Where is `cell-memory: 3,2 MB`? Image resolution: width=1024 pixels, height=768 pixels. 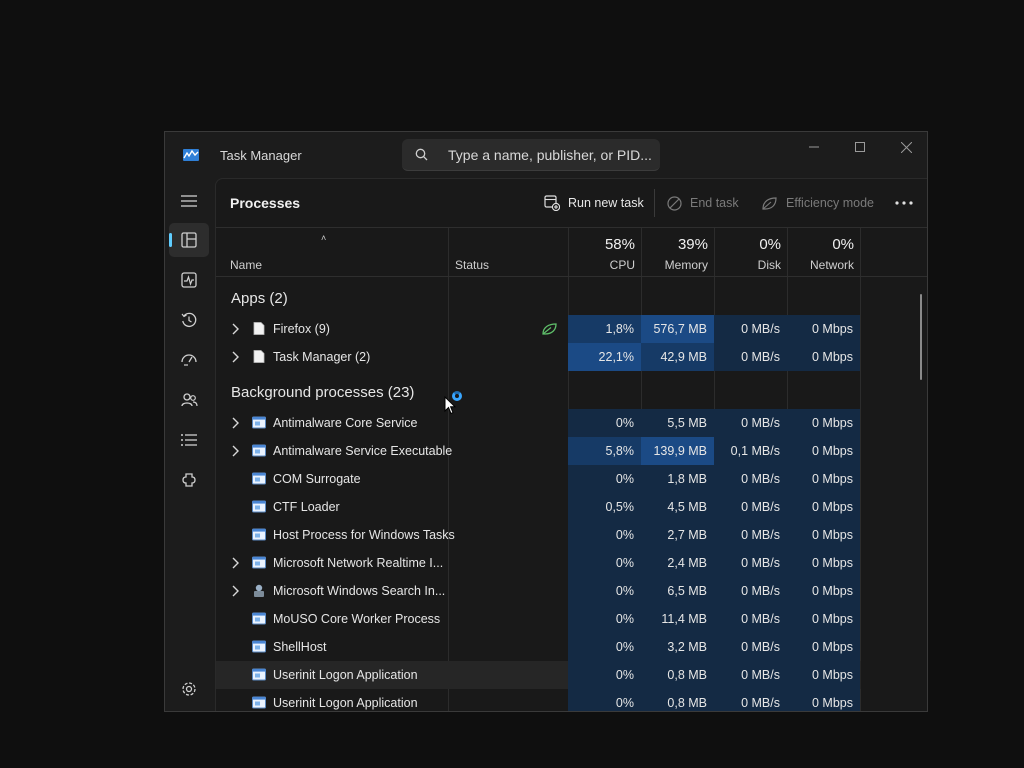 cell-memory: 3,2 MB is located at coordinates (677, 647).